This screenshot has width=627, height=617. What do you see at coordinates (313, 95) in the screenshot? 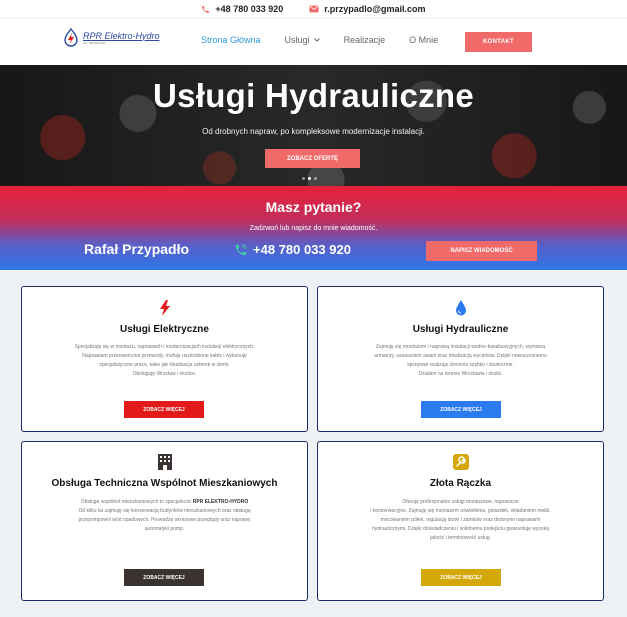
I see `hero-title: Usługi Hydrauliczne` at bounding box center [313, 95].